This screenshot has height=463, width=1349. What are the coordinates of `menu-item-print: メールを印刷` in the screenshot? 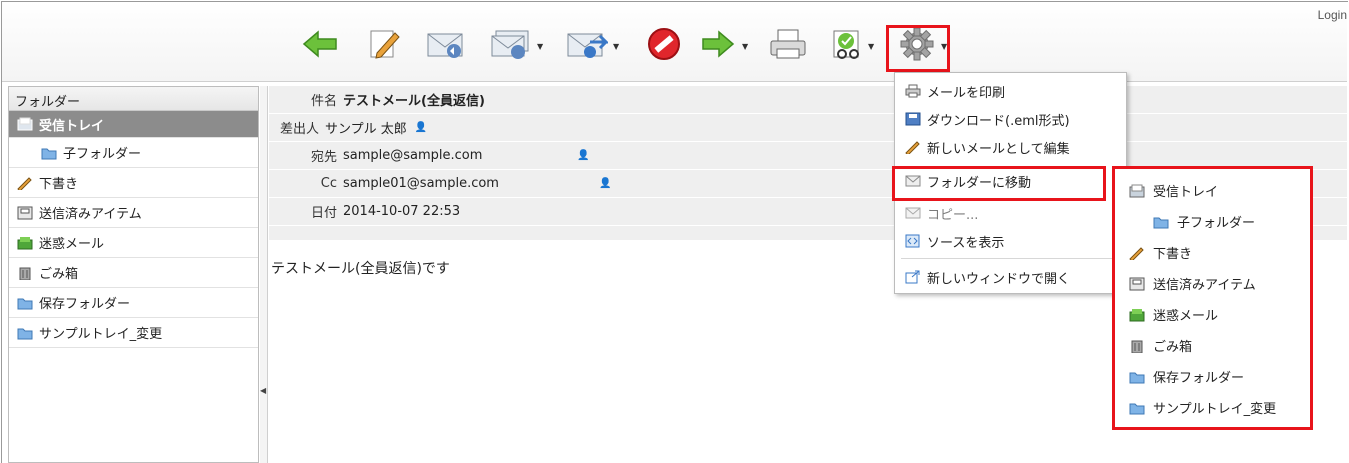 It's located at (1010, 91).